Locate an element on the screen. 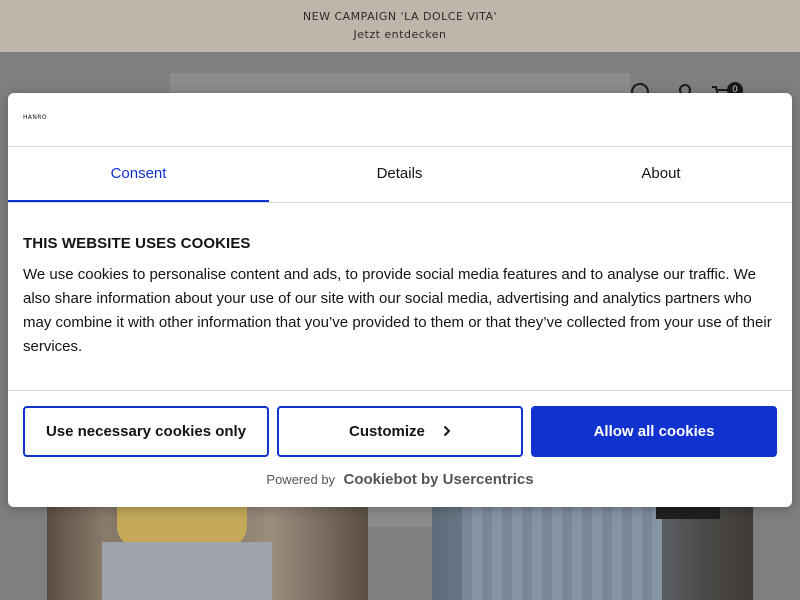  promo-link: Jetzt entdecken is located at coordinates (400, 34).